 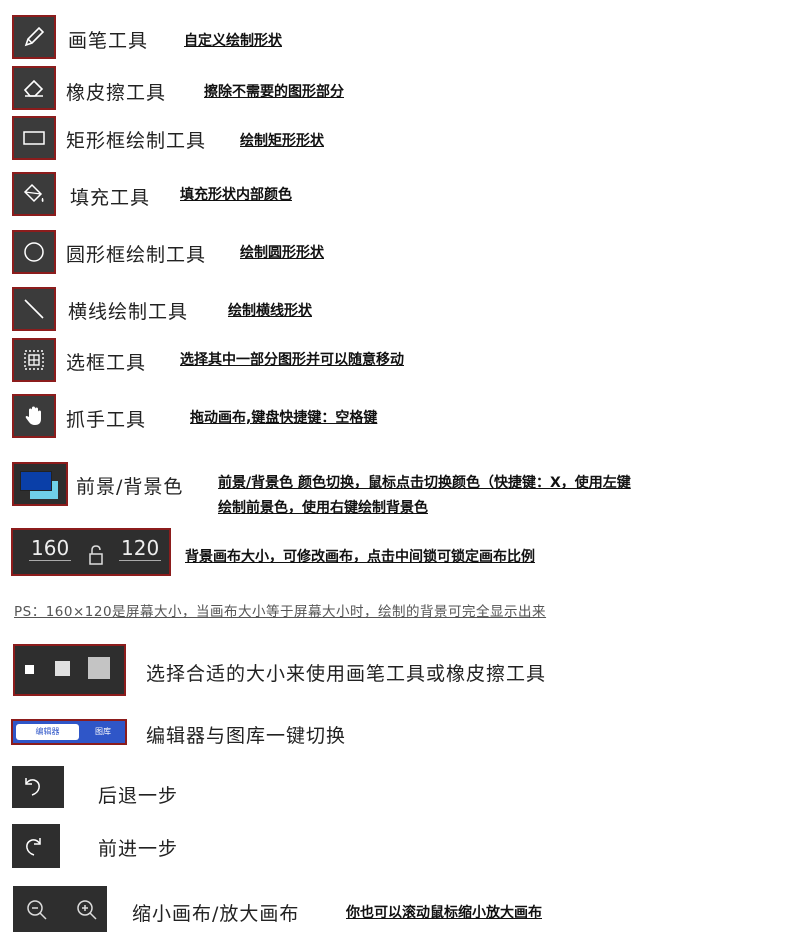 I want to click on paint-bucket-icon, so click(x=33, y=193).